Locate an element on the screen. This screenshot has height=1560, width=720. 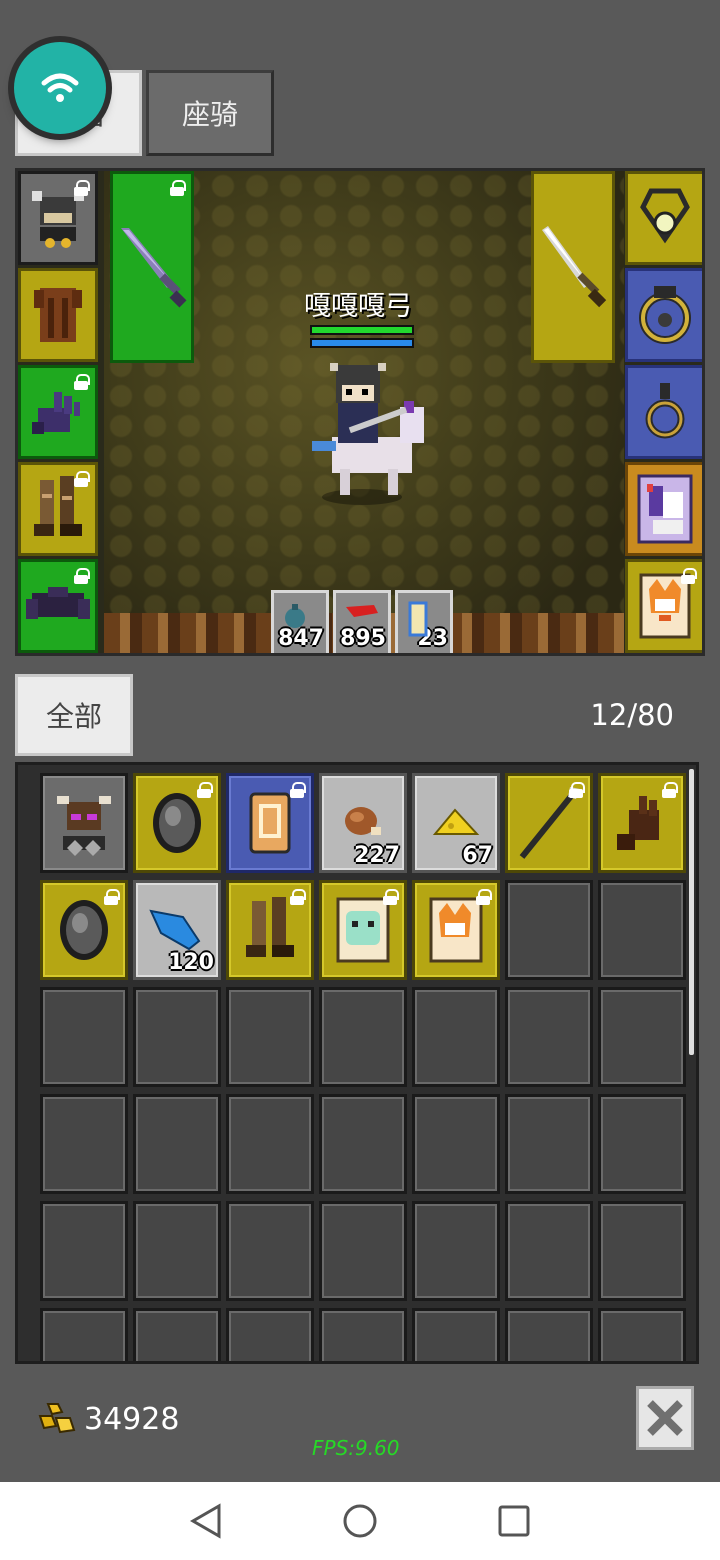
talisman-icon is located at coordinates (270, 823).